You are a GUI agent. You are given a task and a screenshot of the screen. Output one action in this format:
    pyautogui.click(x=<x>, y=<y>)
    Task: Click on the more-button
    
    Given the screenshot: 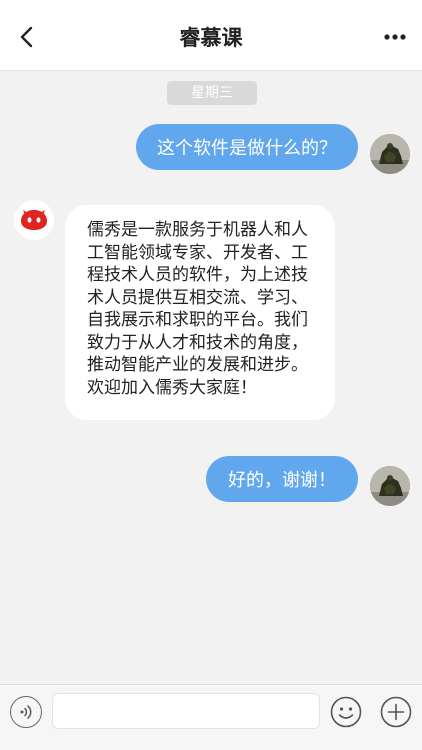 What is the action you would take?
    pyautogui.click(x=395, y=37)
    